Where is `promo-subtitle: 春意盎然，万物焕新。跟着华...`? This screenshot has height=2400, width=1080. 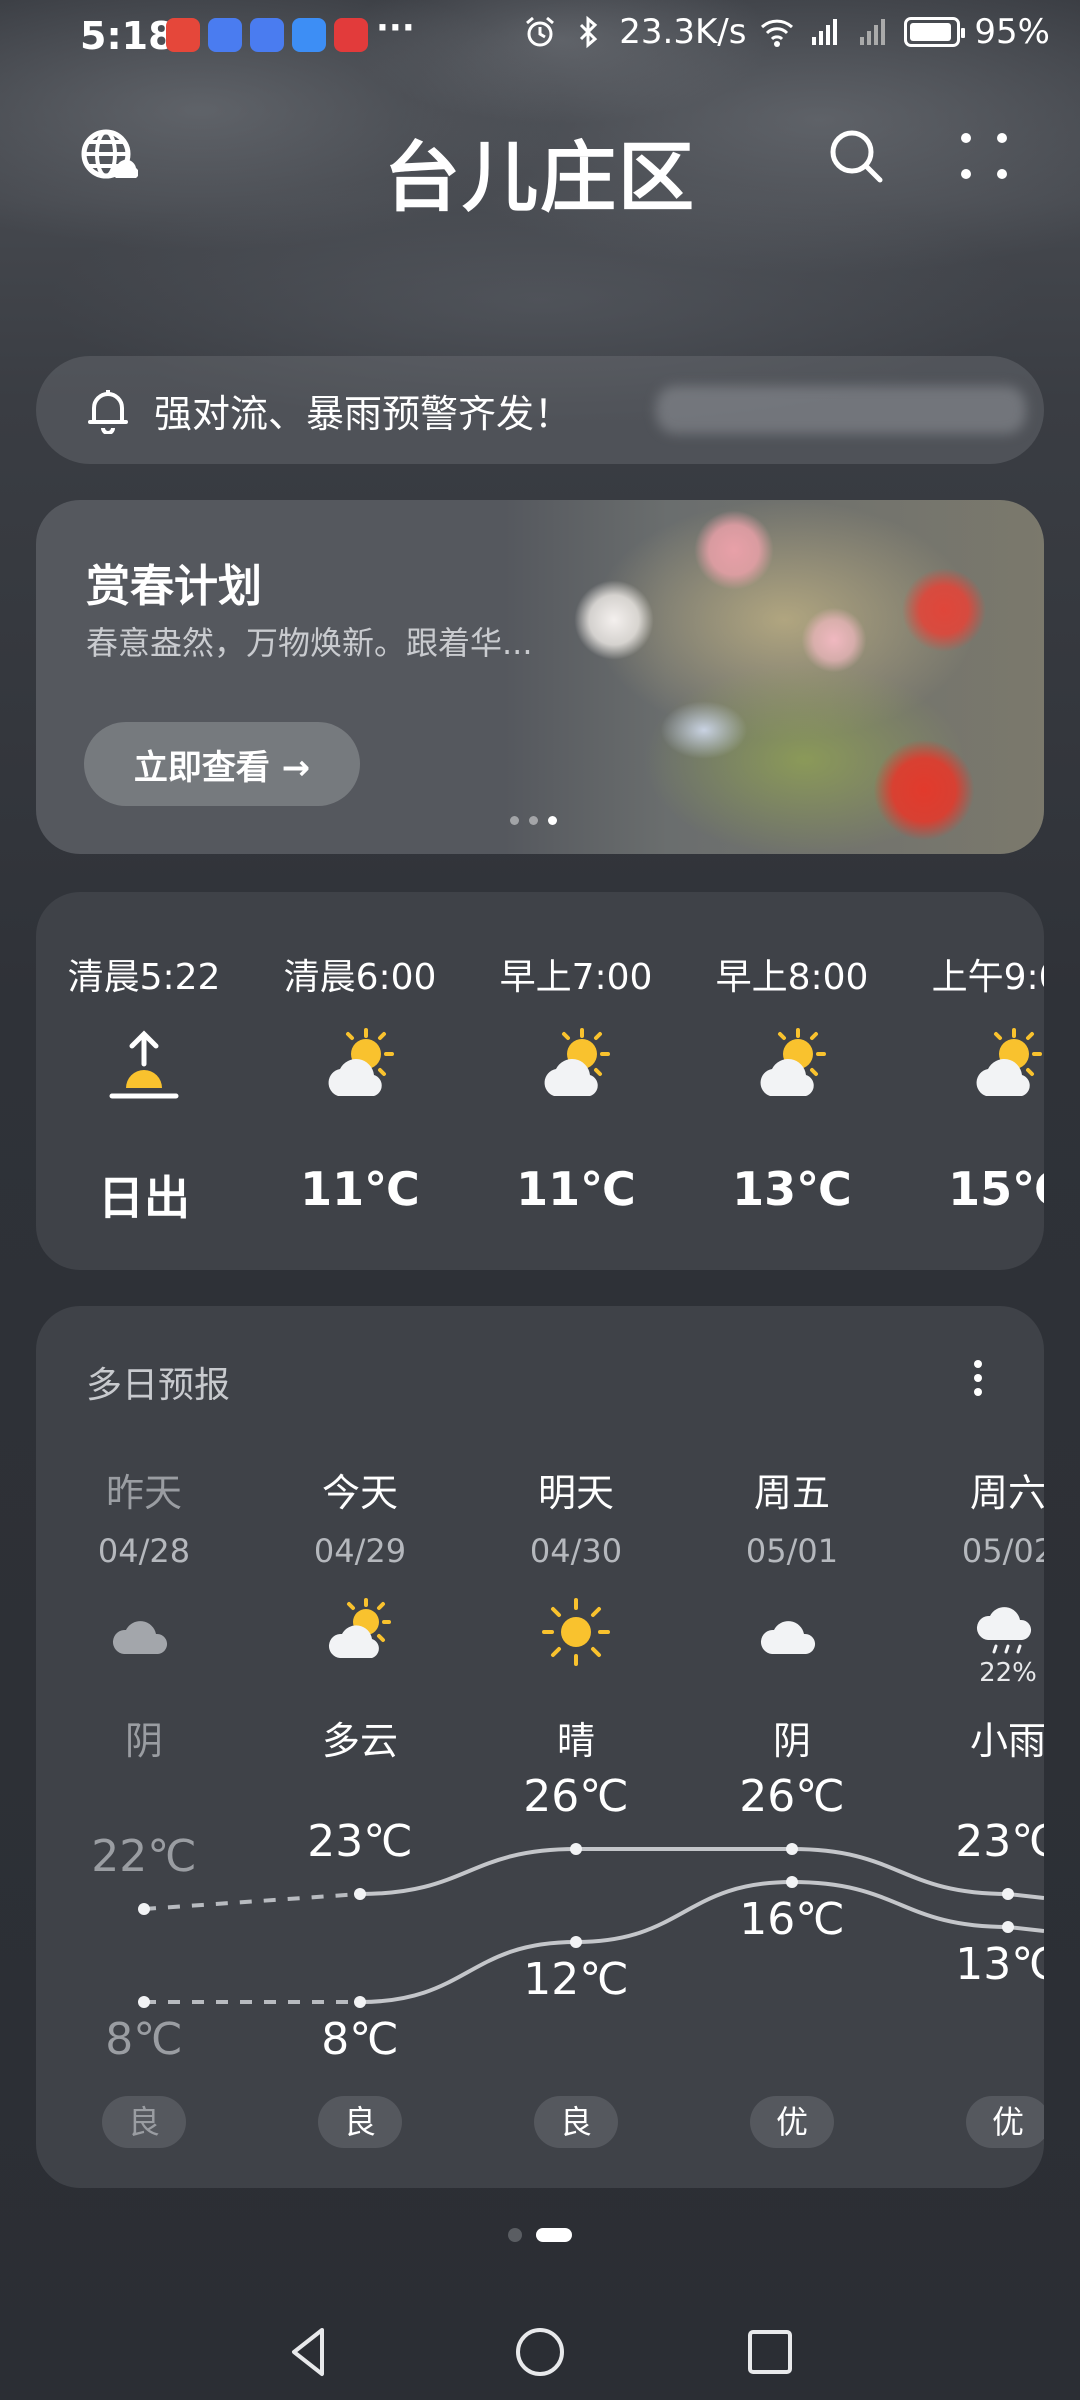
promo-subtitle: 春意盎然，万物焕新。跟着华... is located at coordinates (309, 643).